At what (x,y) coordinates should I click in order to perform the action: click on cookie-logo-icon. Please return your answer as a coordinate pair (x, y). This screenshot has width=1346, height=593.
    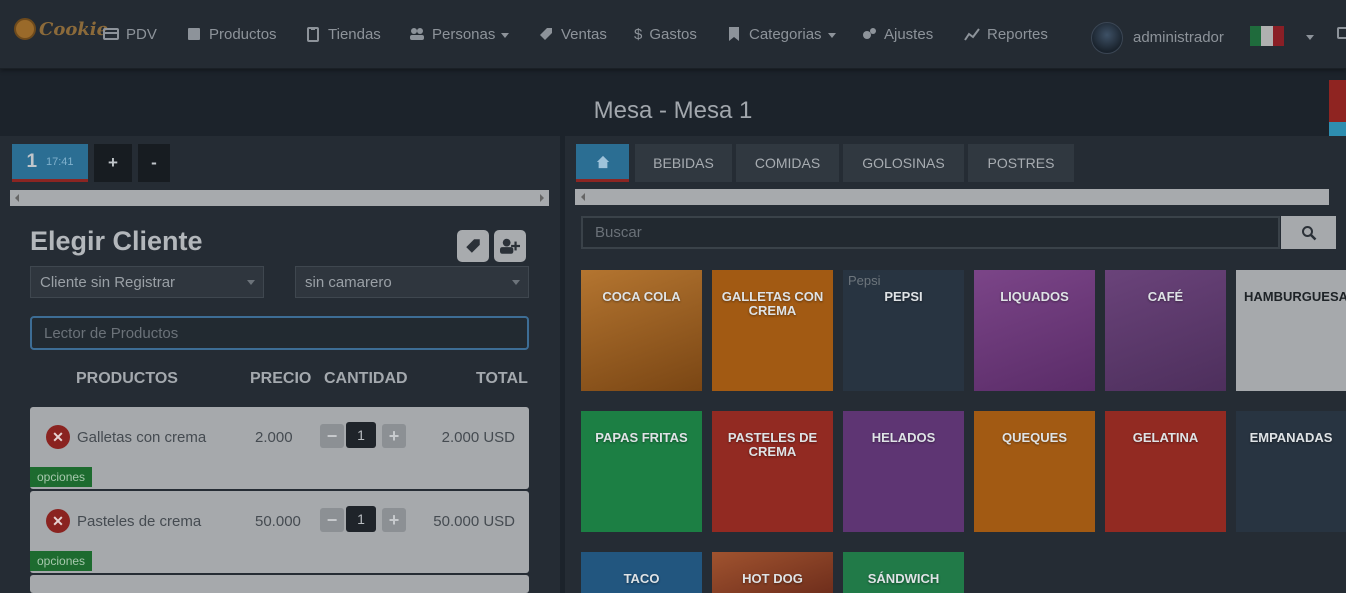
    Looking at the image, I should click on (25, 29).